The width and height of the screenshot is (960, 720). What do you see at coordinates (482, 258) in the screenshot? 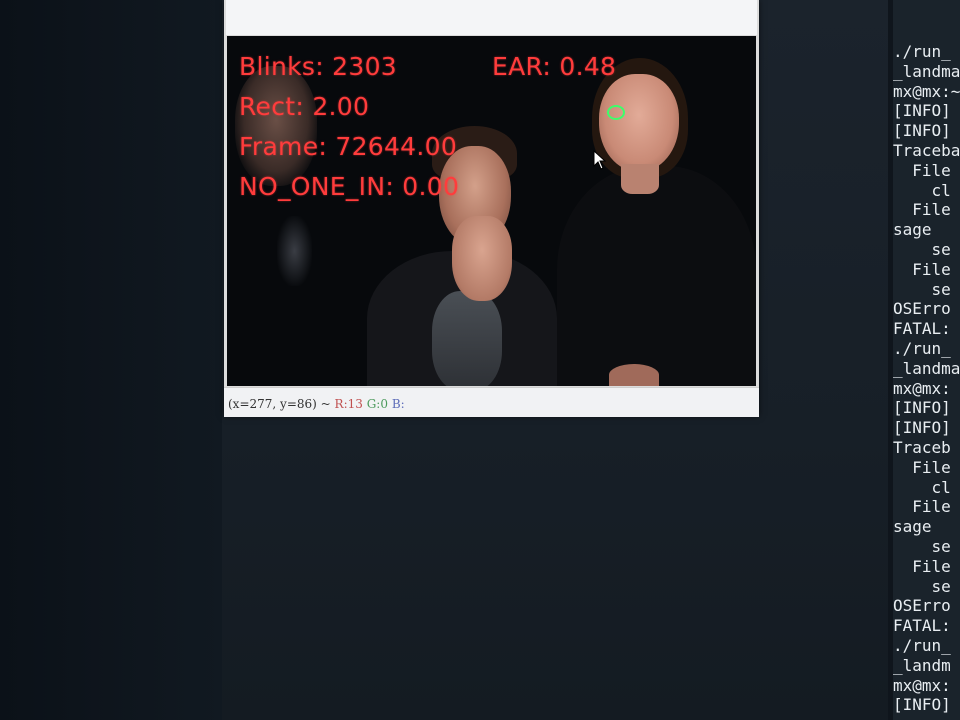
I see `man-hand` at bounding box center [482, 258].